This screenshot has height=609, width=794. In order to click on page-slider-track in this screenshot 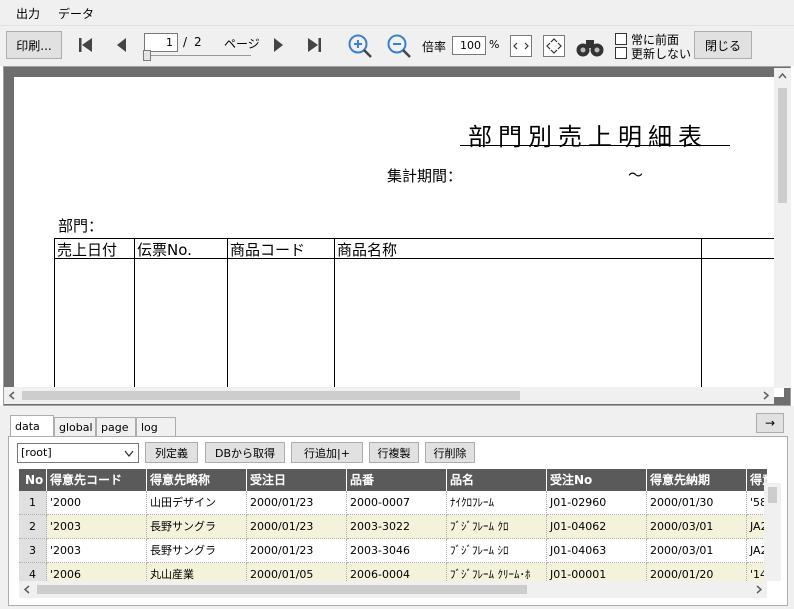, I will do `click(198, 55)`.